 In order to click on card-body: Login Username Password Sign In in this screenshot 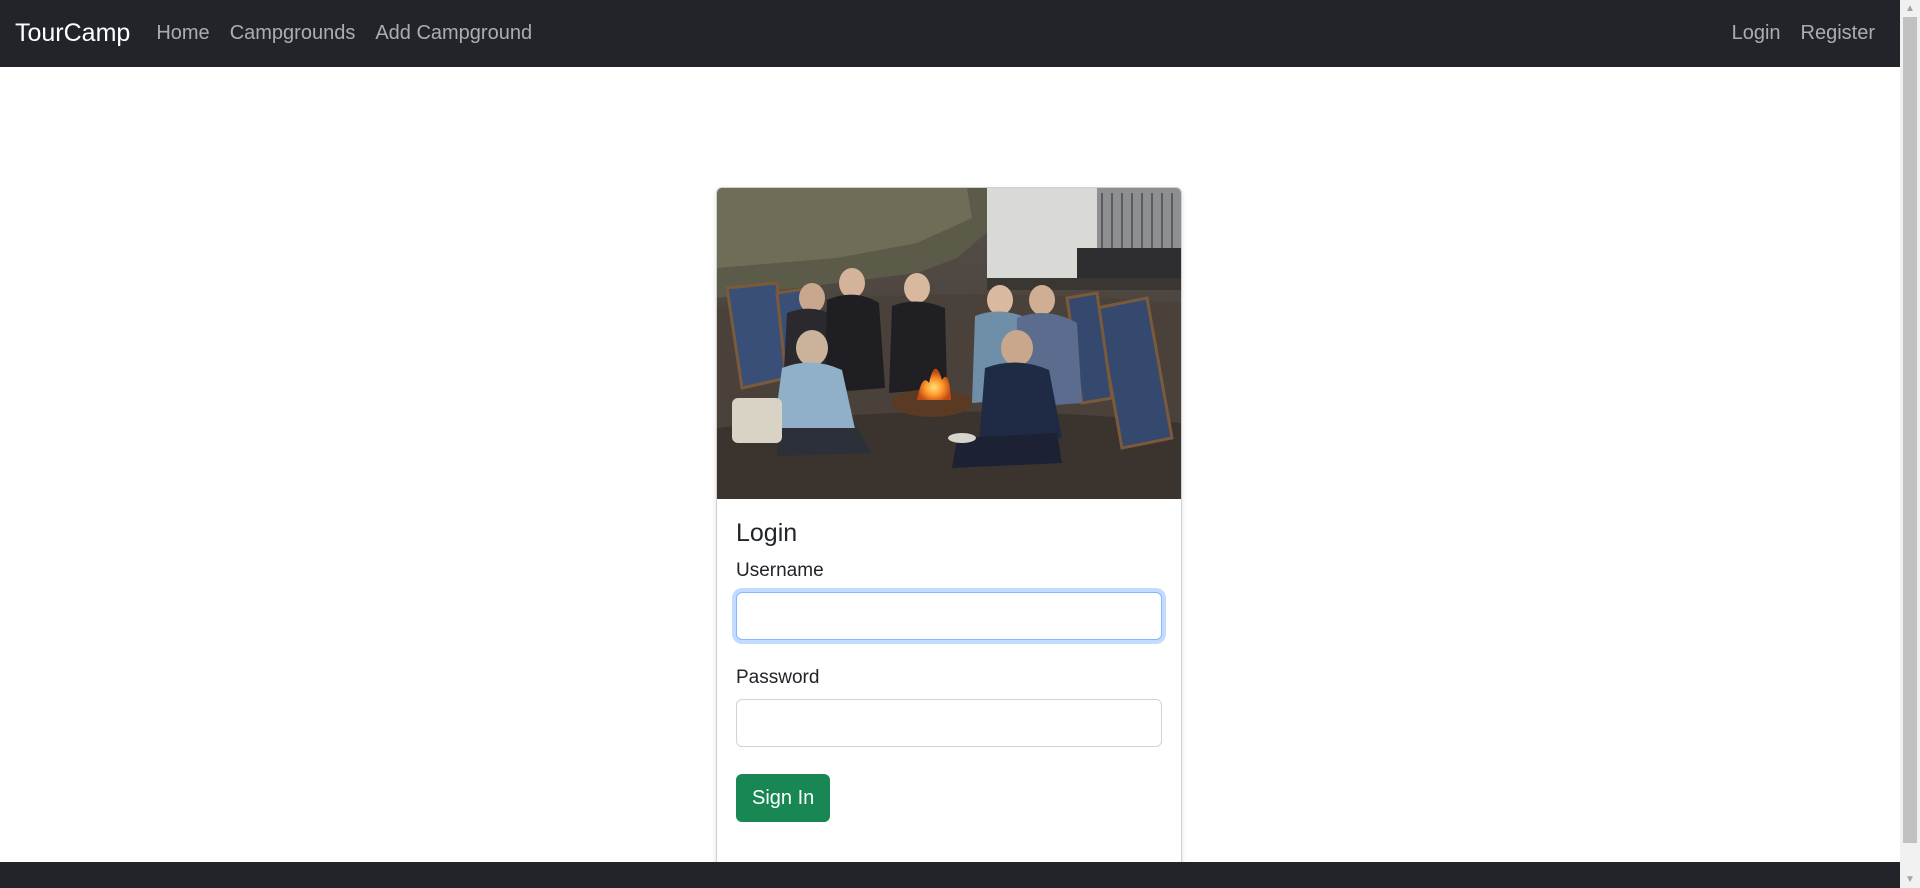, I will do `click(949, 670)`.